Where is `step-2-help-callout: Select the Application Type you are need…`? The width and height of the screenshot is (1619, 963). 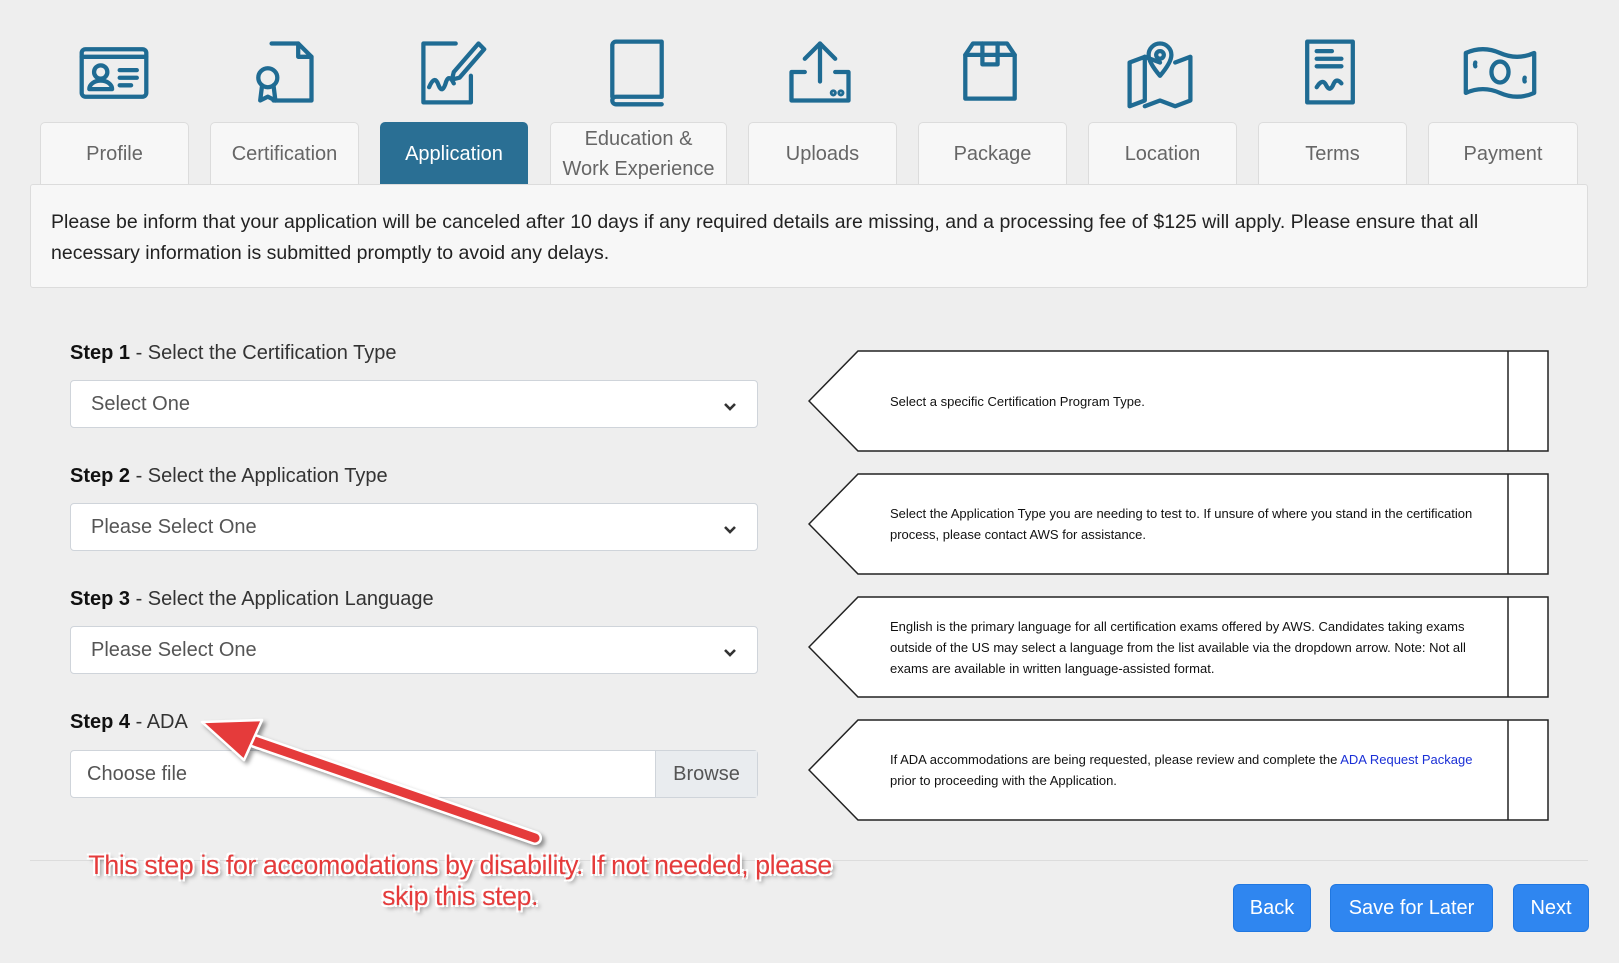
step-2-help-callout: Select the Application Type you are need… is located at coordinates (1179, 524).